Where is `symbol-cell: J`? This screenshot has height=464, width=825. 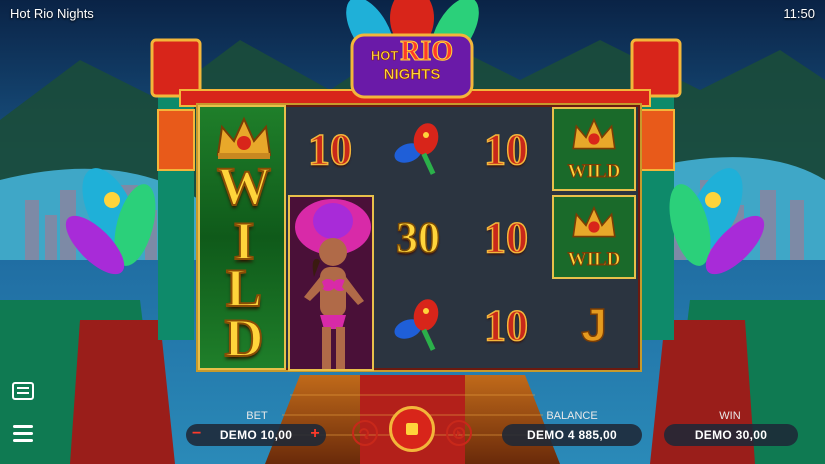 symbol-cell: J is located at coordinates (594, 325).